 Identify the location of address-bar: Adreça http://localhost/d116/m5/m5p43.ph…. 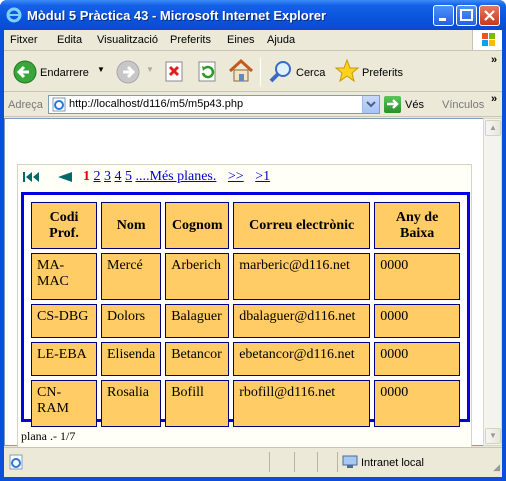
(253, 105).